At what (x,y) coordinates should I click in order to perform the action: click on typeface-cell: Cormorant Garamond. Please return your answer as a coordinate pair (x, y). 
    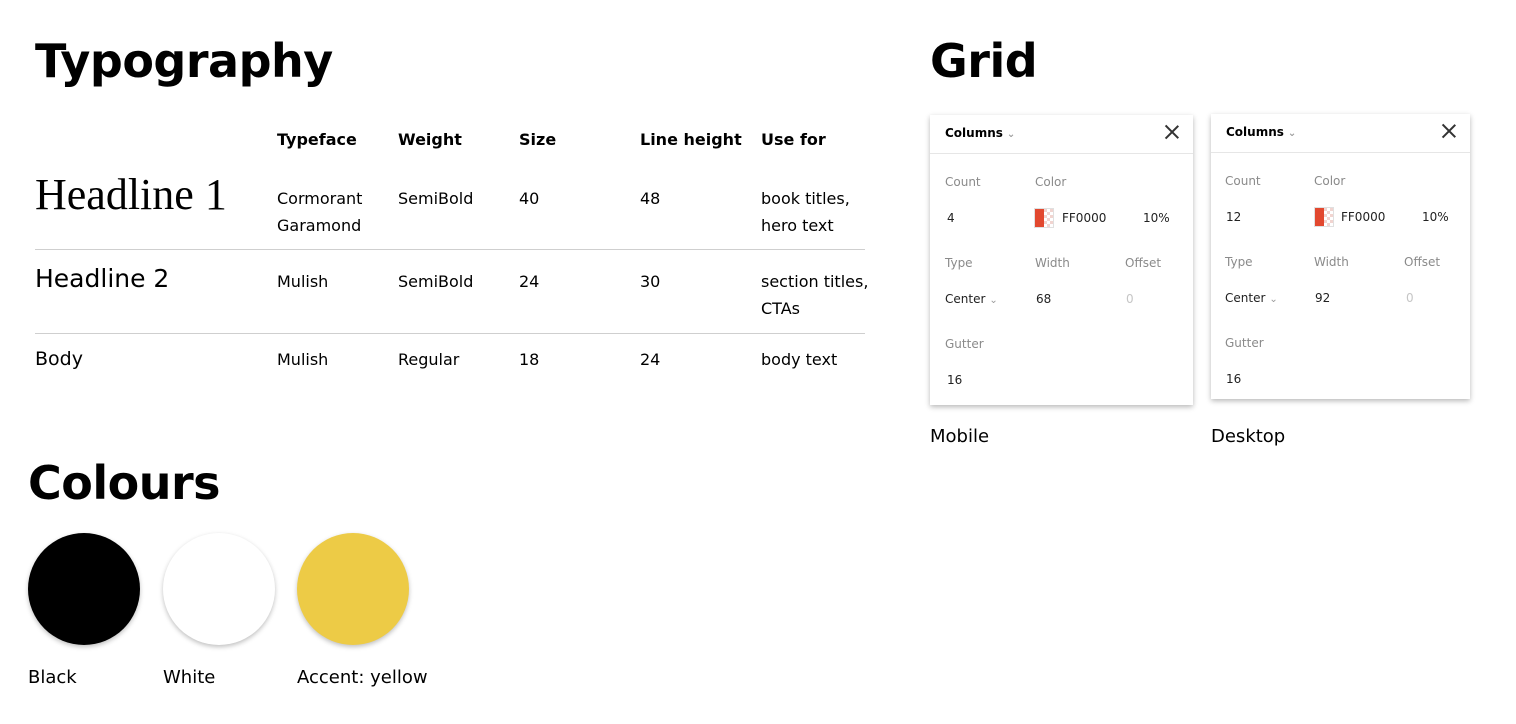
    Looking at the image, I should click on (320, 212).